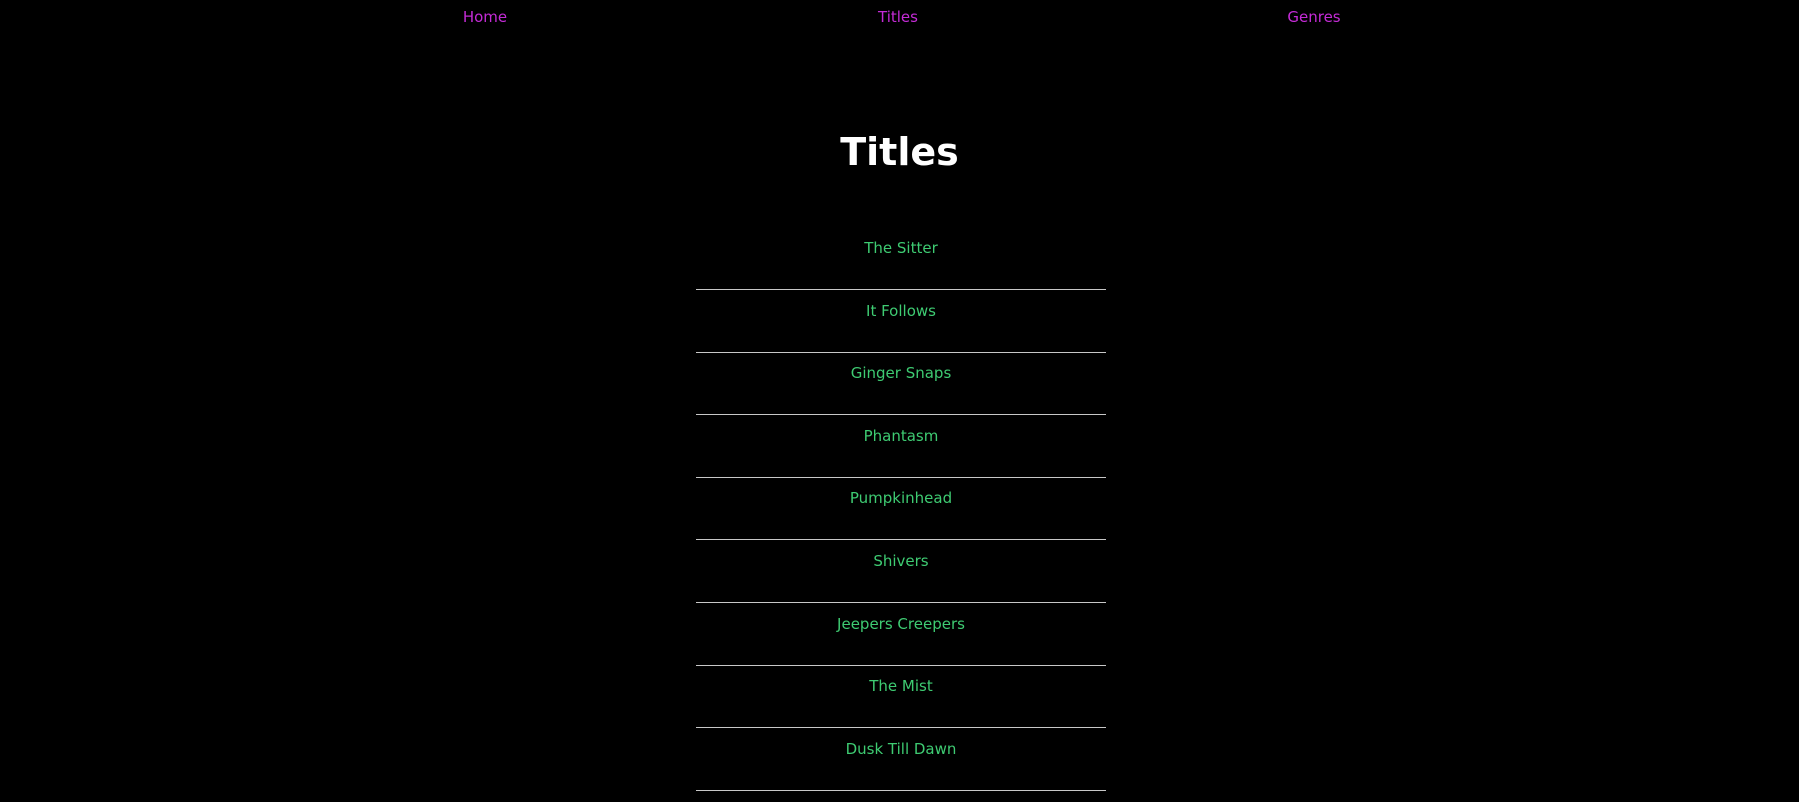 The height and width of the screenshot is (802, 1799). I want to click on top-nav: Home Titles Genres, so click(899, 18).